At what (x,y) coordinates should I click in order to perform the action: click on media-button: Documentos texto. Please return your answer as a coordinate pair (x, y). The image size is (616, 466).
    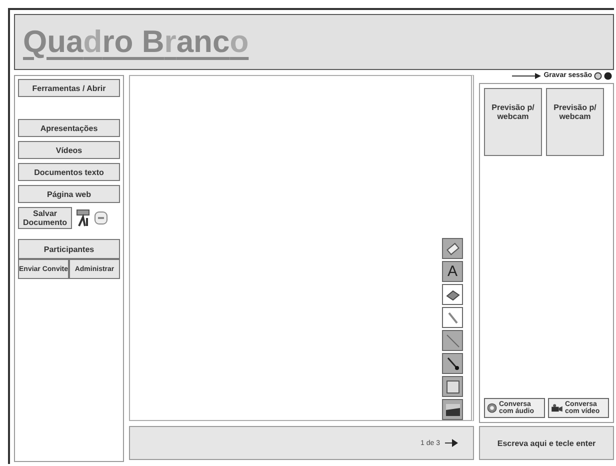
    Looking at the image, I should click on (69, 172).